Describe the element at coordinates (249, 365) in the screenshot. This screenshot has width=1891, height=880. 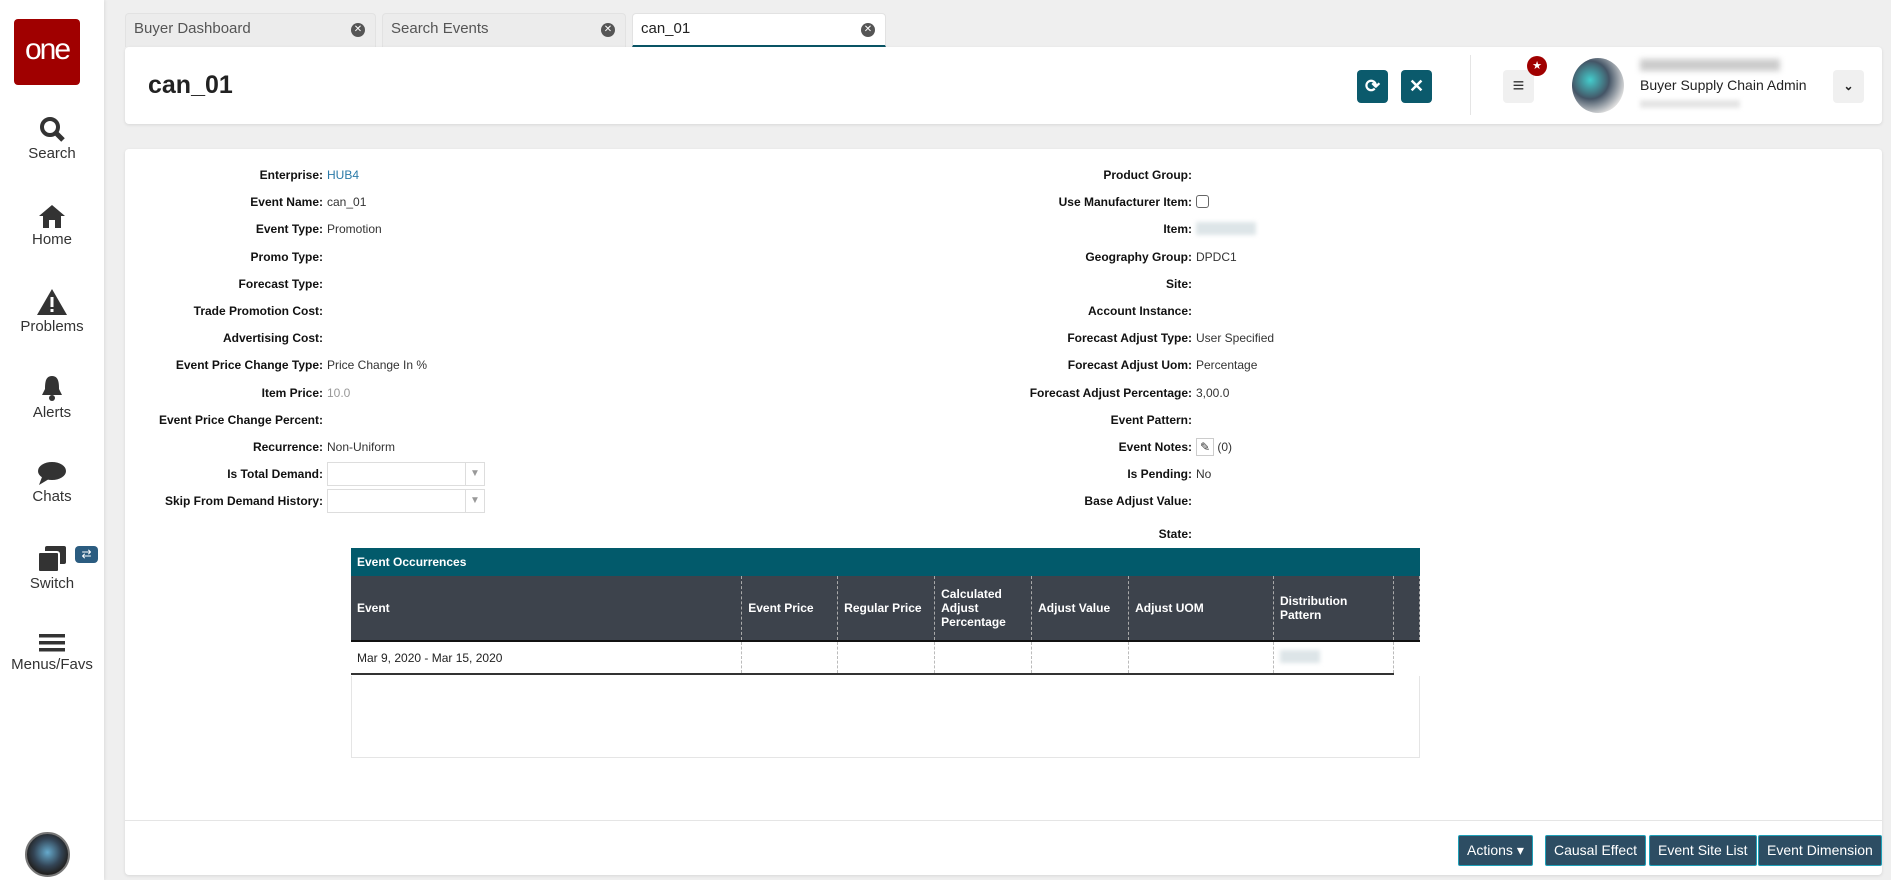
I see `field-label: Event Price Change Type:` at that location.